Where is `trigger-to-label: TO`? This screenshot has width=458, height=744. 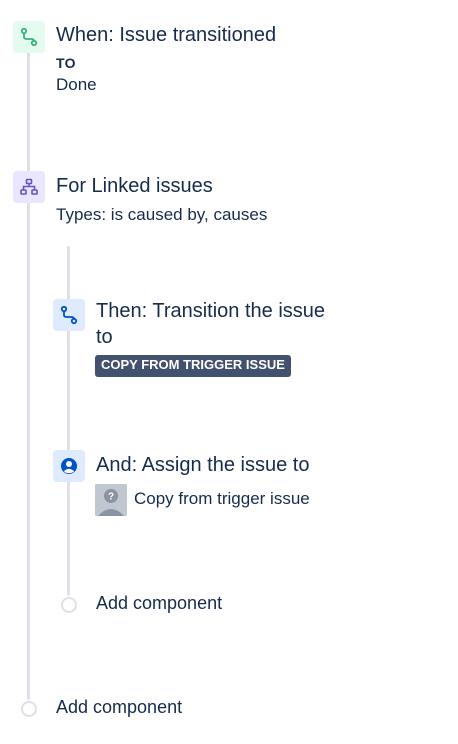 trigger-to-label: TO is located at coordinates (66, 63).